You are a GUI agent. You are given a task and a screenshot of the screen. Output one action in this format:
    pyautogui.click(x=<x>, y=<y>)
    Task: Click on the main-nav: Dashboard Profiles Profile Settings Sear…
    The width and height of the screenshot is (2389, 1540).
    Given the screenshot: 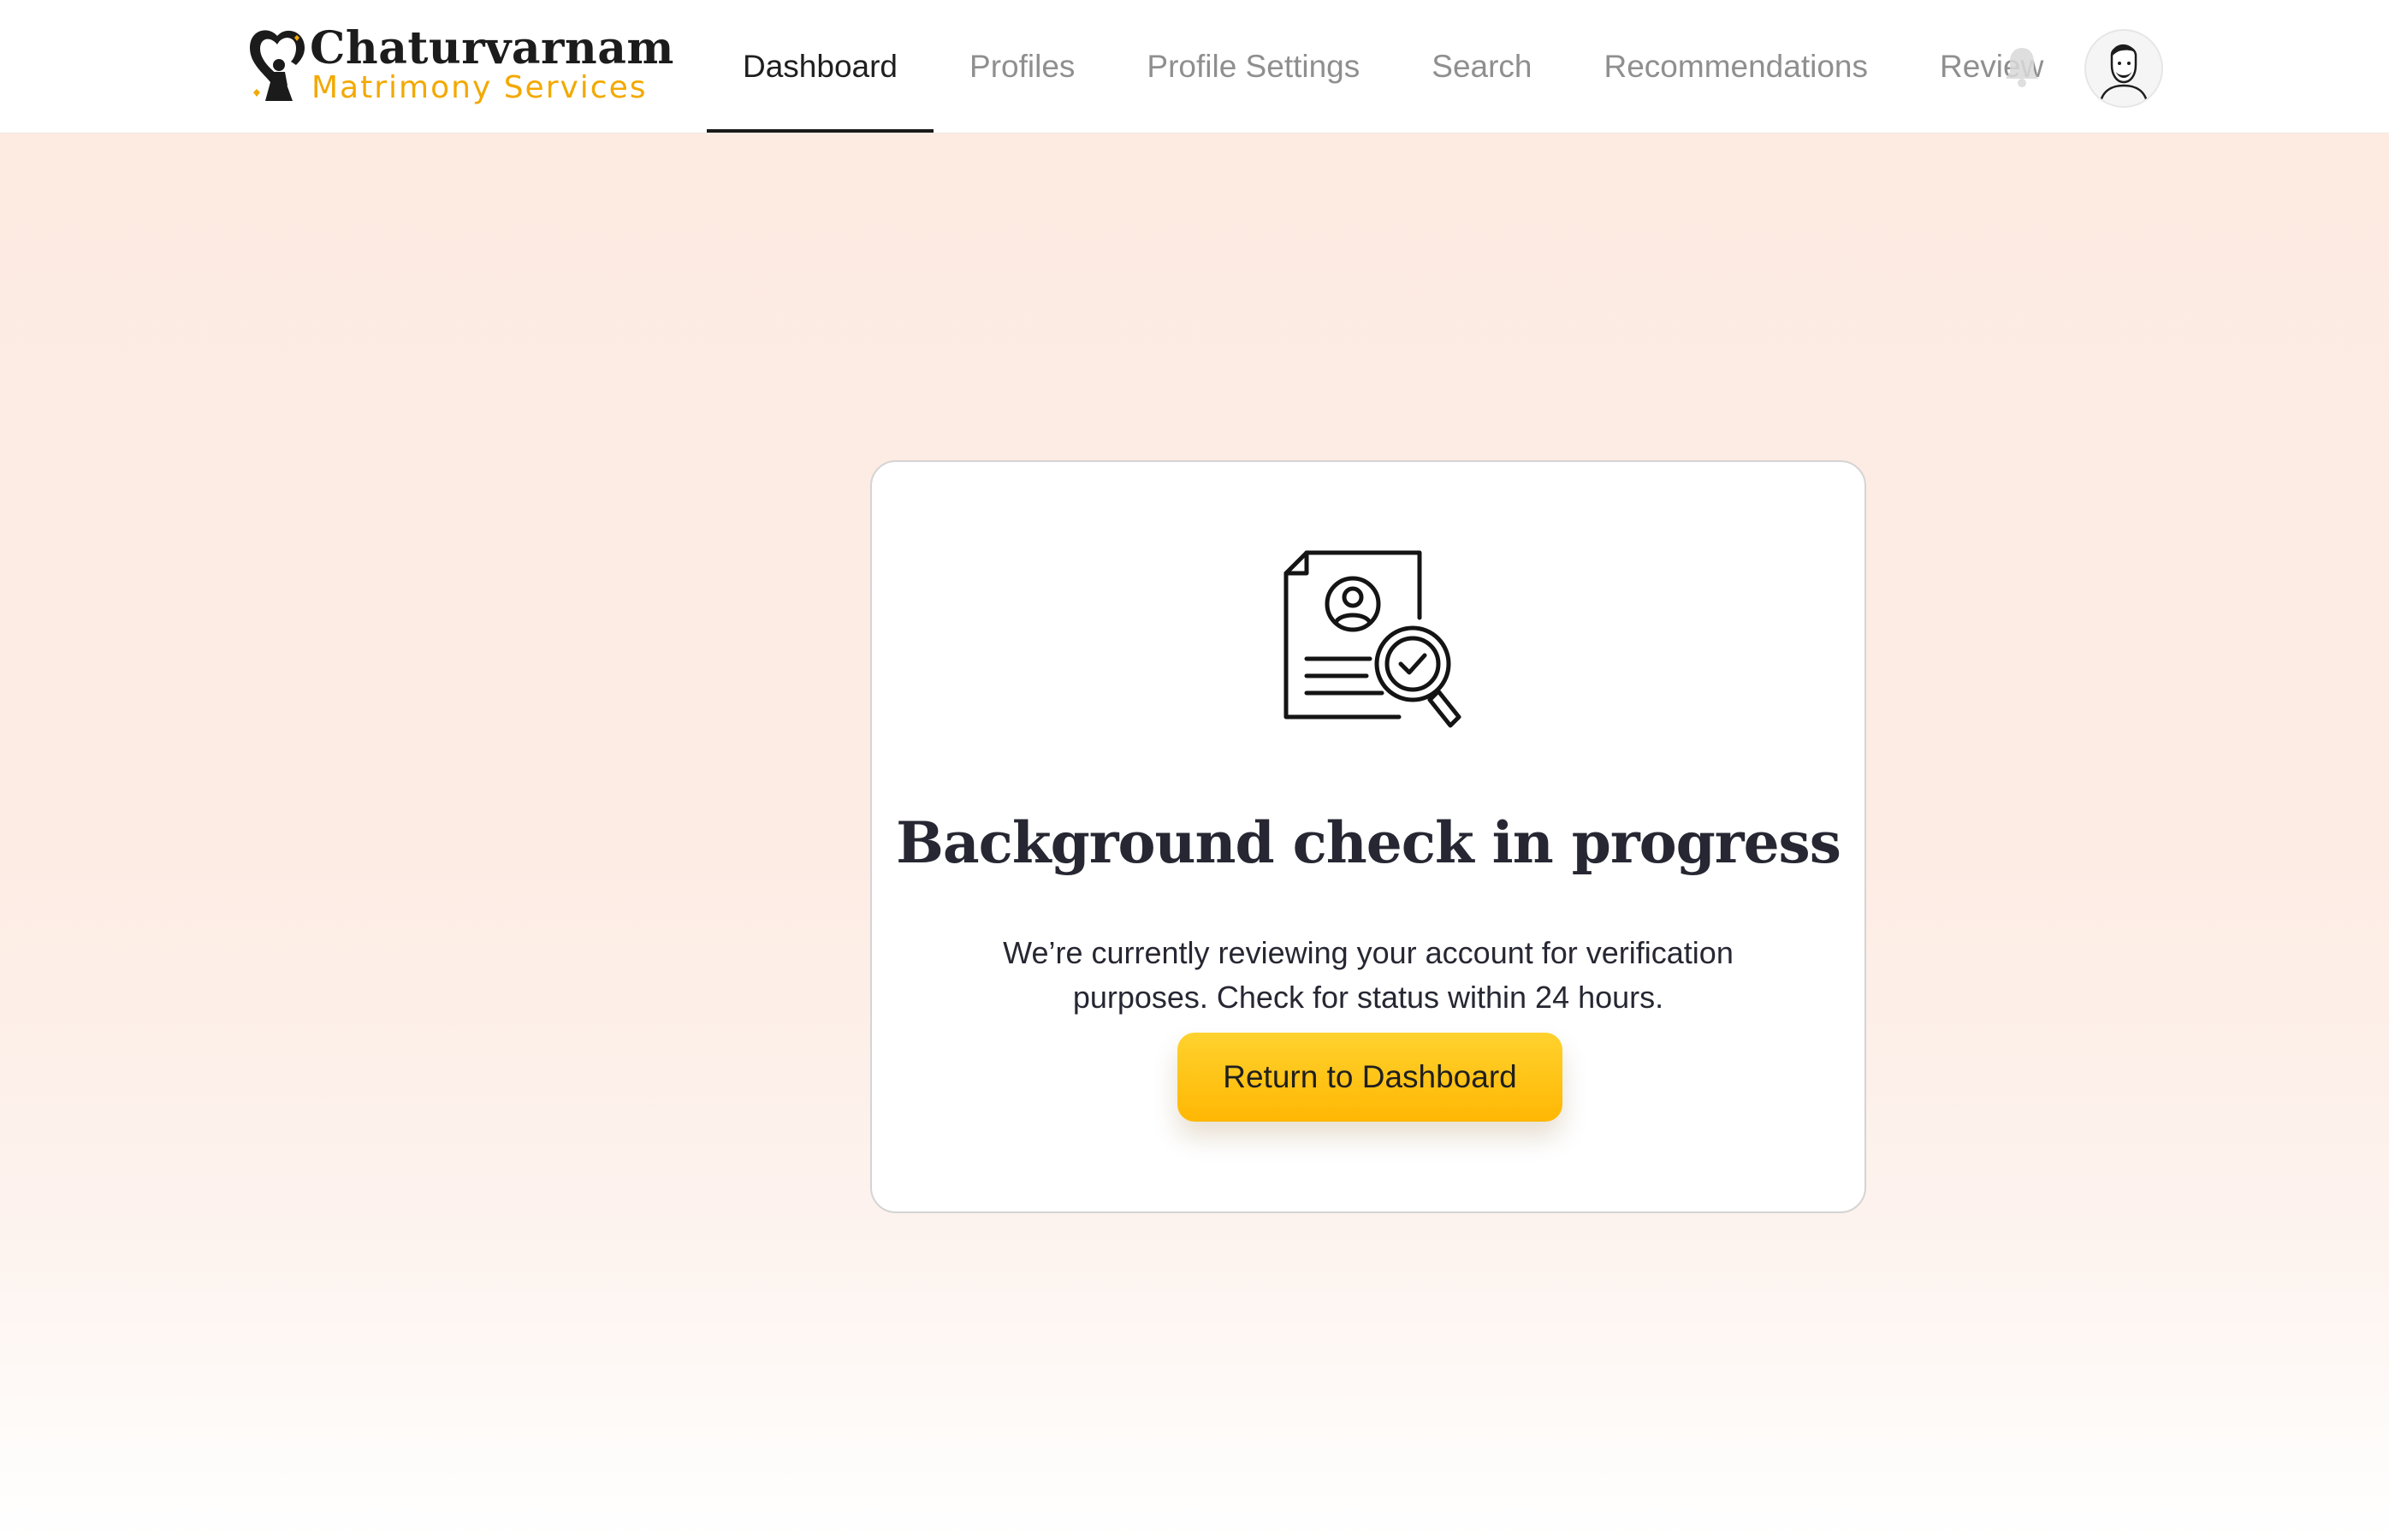 What is the action you would take?
    pyautogui.click(x=1393, y=66)
    